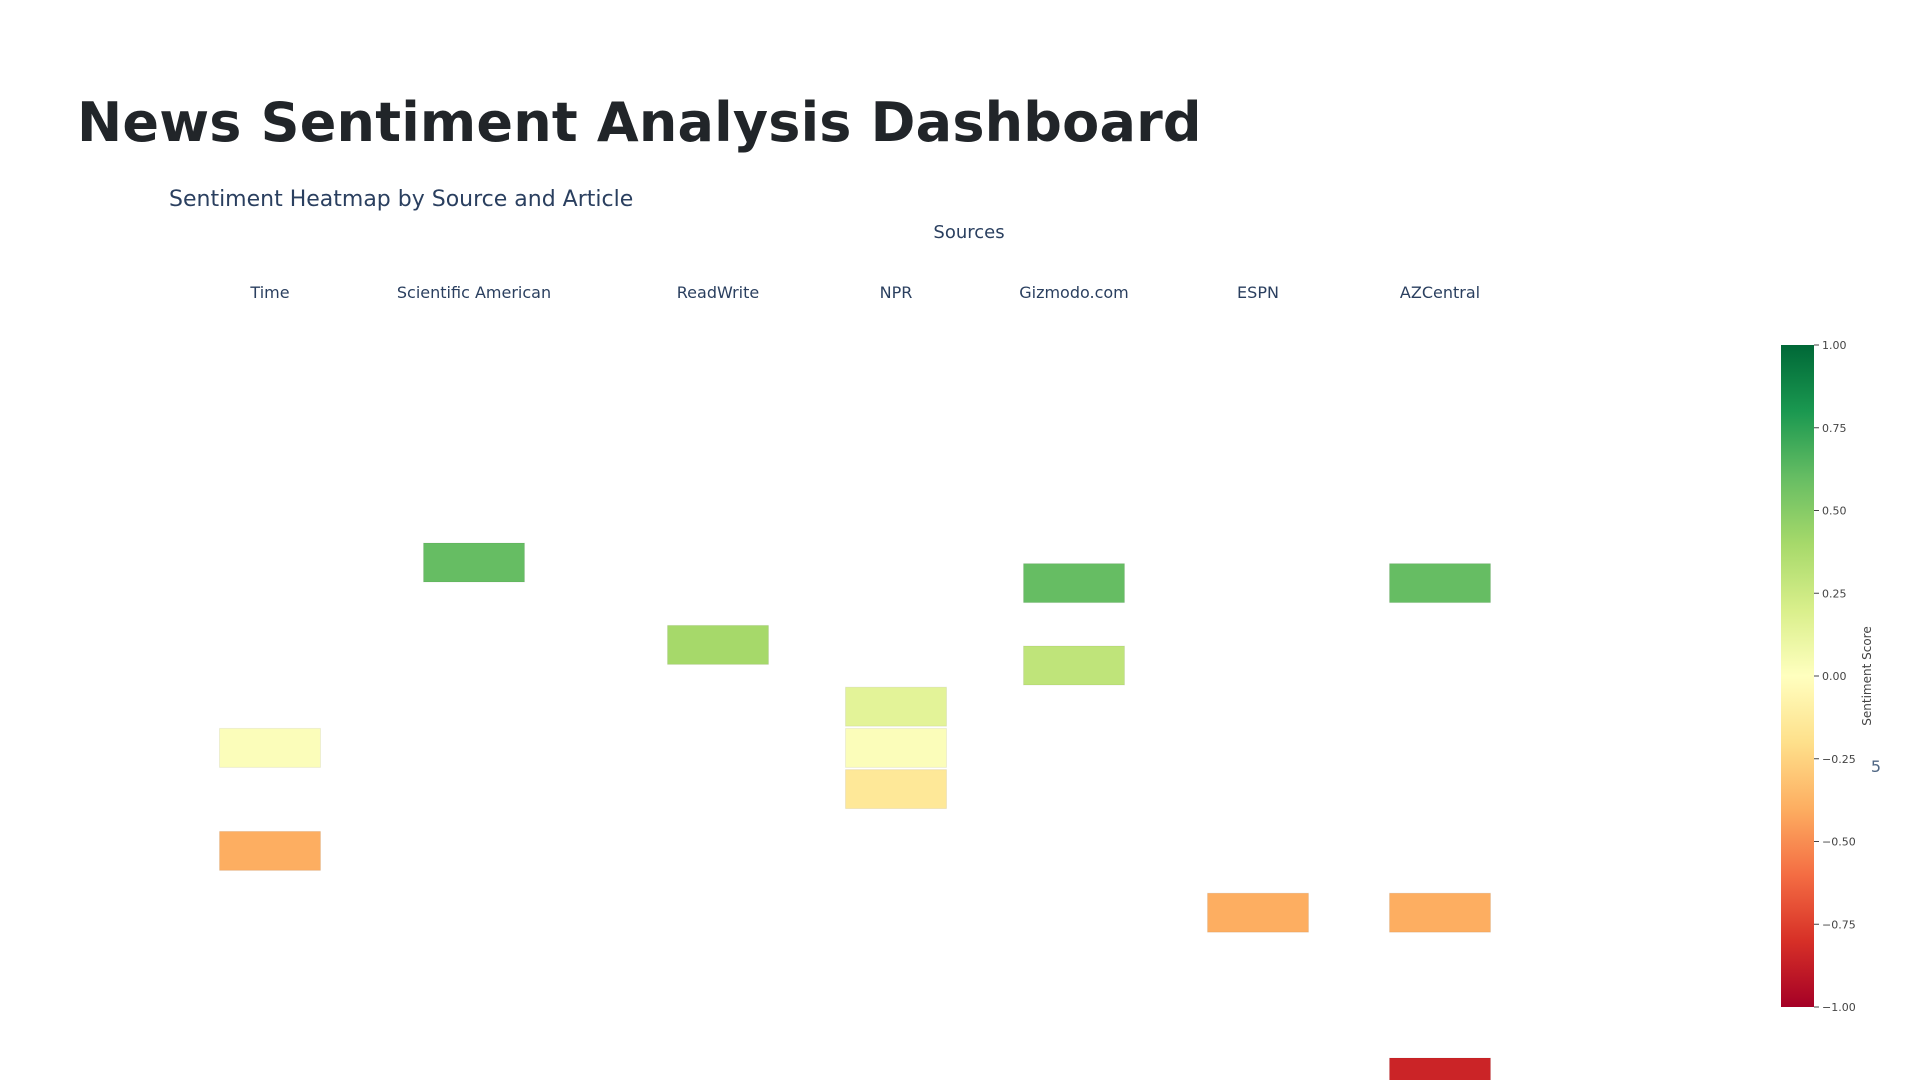 Image resolution: width=1920 pixels, height=1080 pixels. What do you see at coordinates (1839, 842) in the screenshot?
I see `colorbar-tick-label: −0.50` at bounding box center [1839, 842].